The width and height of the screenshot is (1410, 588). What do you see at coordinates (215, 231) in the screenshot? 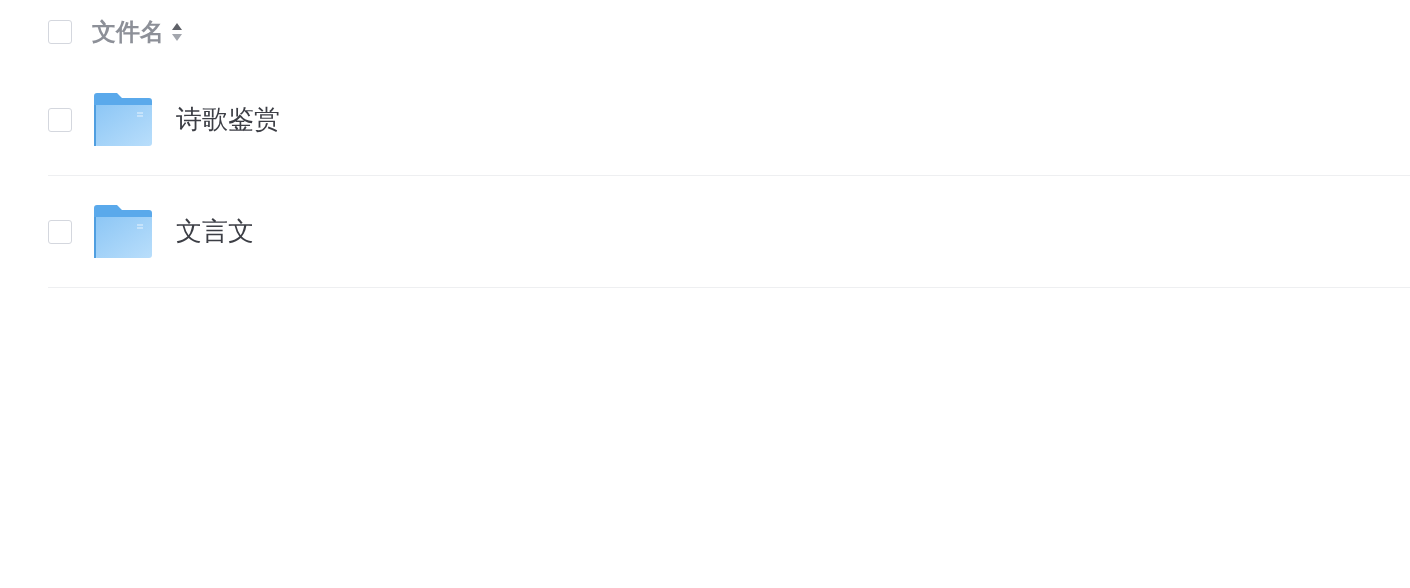
I see `folder-name: 文言文` at bounding box center [215, 231].